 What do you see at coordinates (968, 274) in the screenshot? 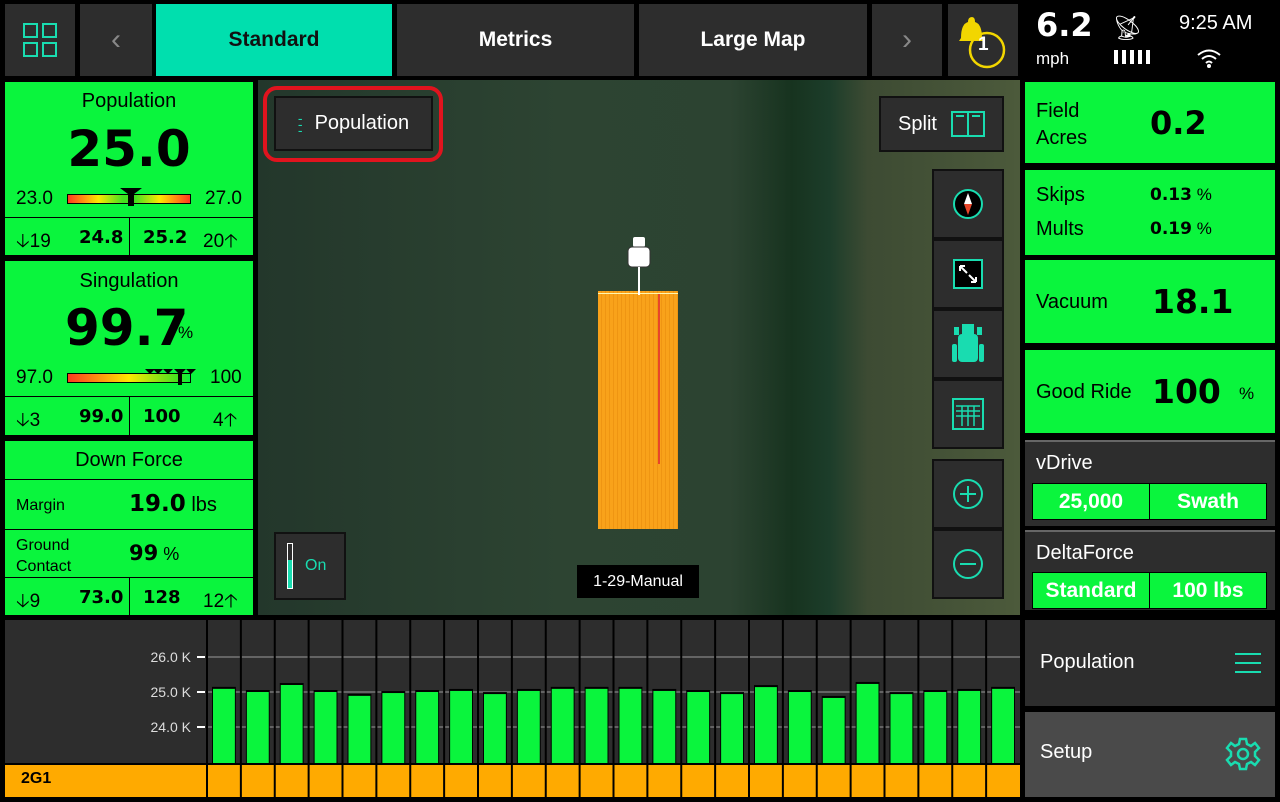
I see `fit-extent-button` at bounding box center [968, 274].